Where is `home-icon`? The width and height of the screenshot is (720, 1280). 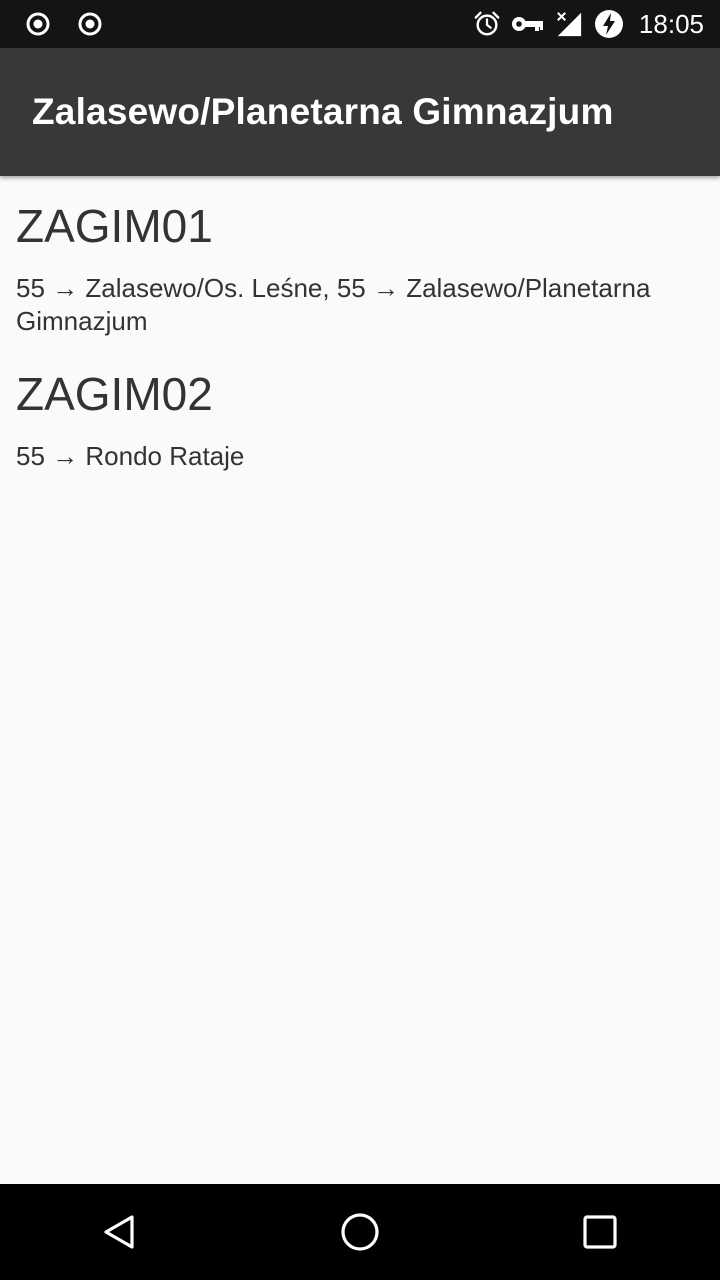 home-icon is located at coordinates (360, 1232).